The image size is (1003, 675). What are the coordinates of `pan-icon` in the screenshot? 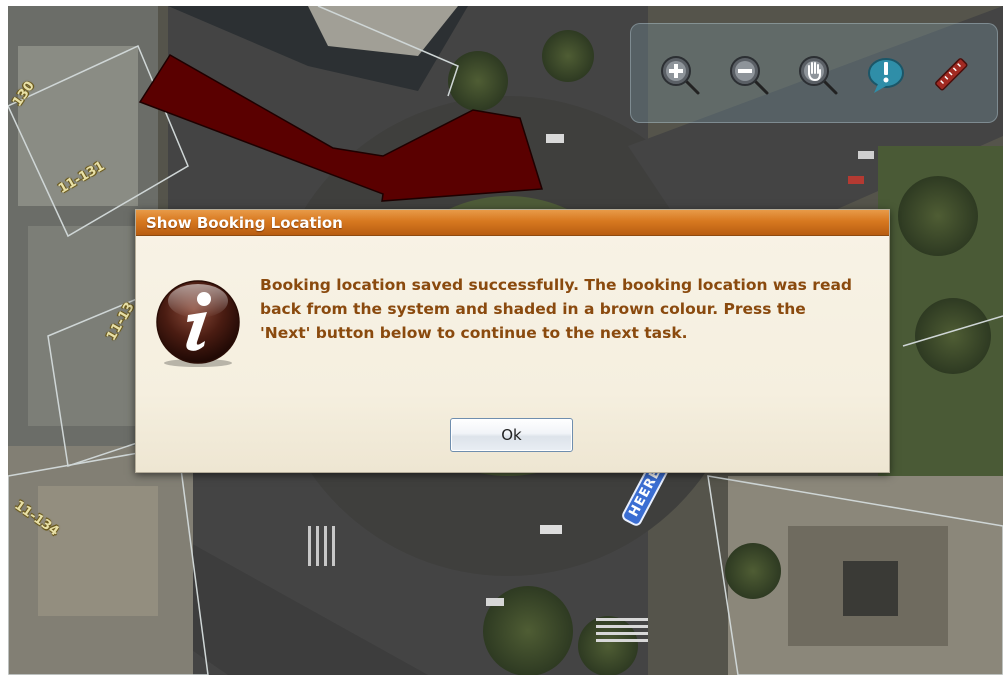 It's located at (818, 75).